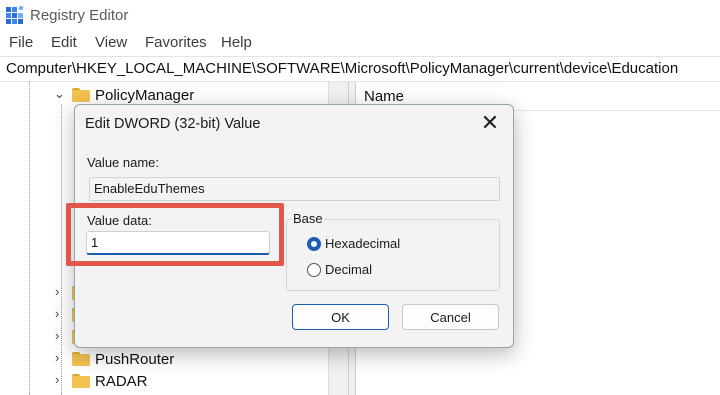  I want to click on chevron-down-icon: ⌄, so click(59, 94).